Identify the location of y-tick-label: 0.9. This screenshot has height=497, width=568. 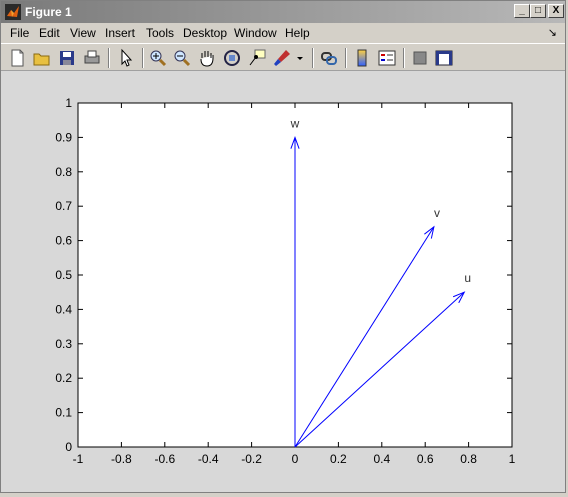
(63, 137).